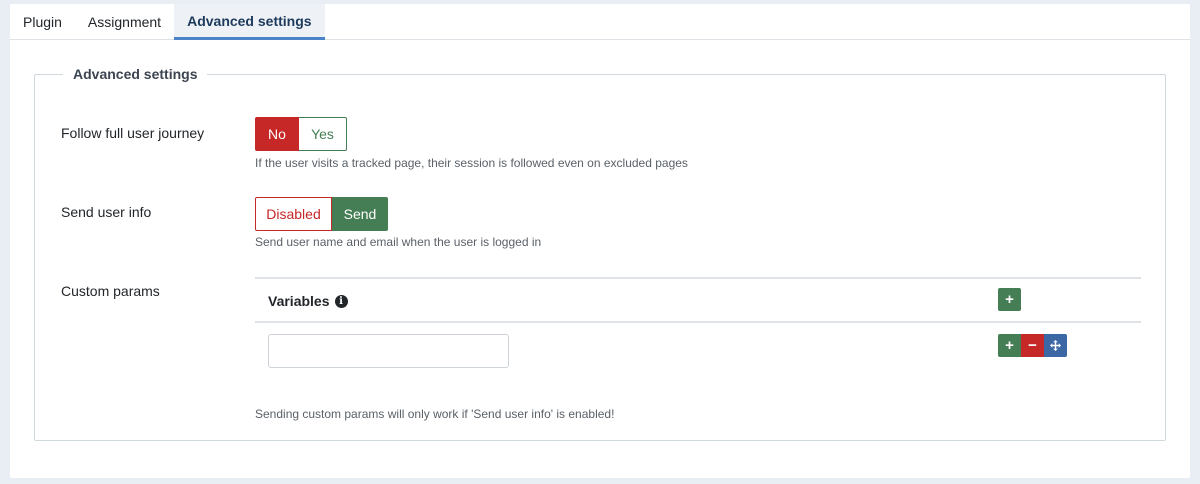 The width and height of the screenshot is (1200, 484). Describe the element at coordinates (106, 212) in the screenshot. I see `send-user-info-label: Send user info` at that location.